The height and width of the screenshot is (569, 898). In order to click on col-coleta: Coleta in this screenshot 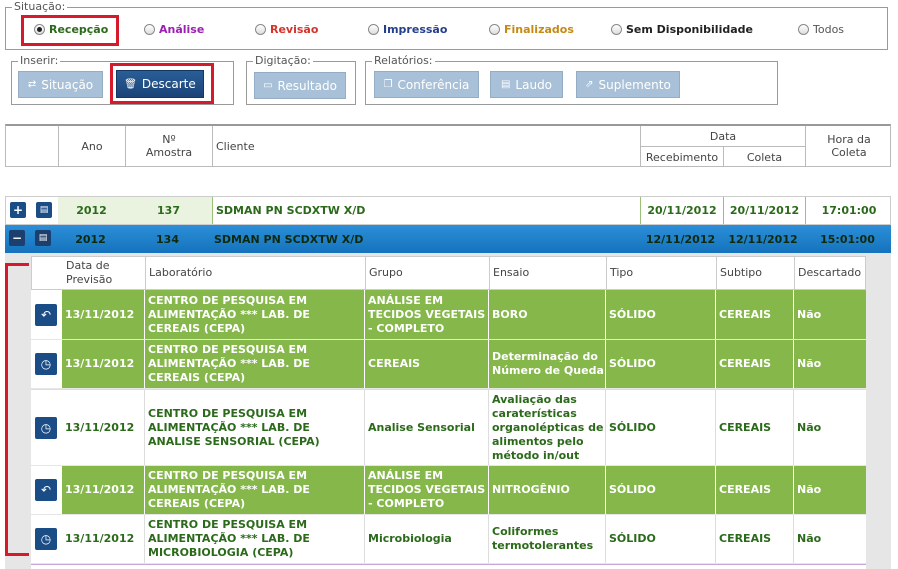, I will do `click(764, 157)`.